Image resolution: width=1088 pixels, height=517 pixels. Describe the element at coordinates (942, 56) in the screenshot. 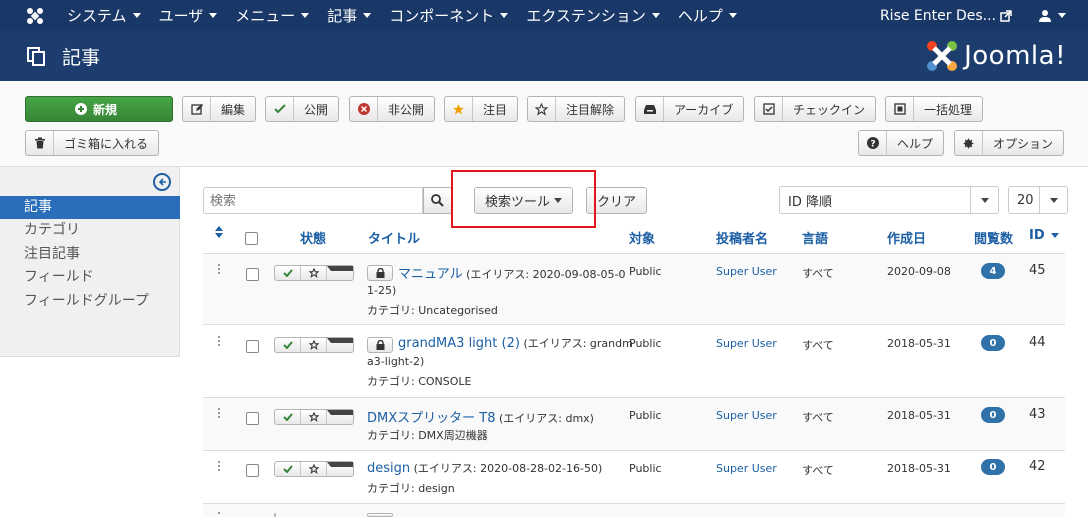

I see `joomla-logo-icon` at that location.